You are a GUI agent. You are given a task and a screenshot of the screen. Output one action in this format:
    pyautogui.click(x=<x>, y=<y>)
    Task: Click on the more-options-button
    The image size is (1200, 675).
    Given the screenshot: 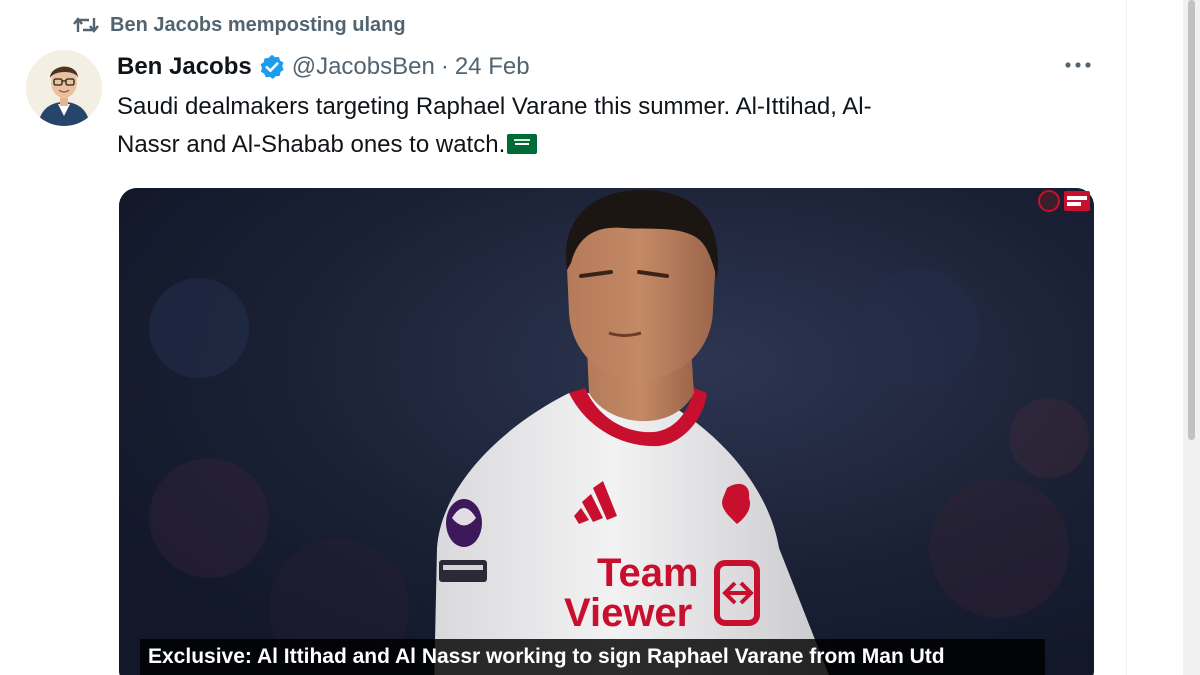 What is the action you would take?
    pyautogui.click(x=1078, y=65)
    